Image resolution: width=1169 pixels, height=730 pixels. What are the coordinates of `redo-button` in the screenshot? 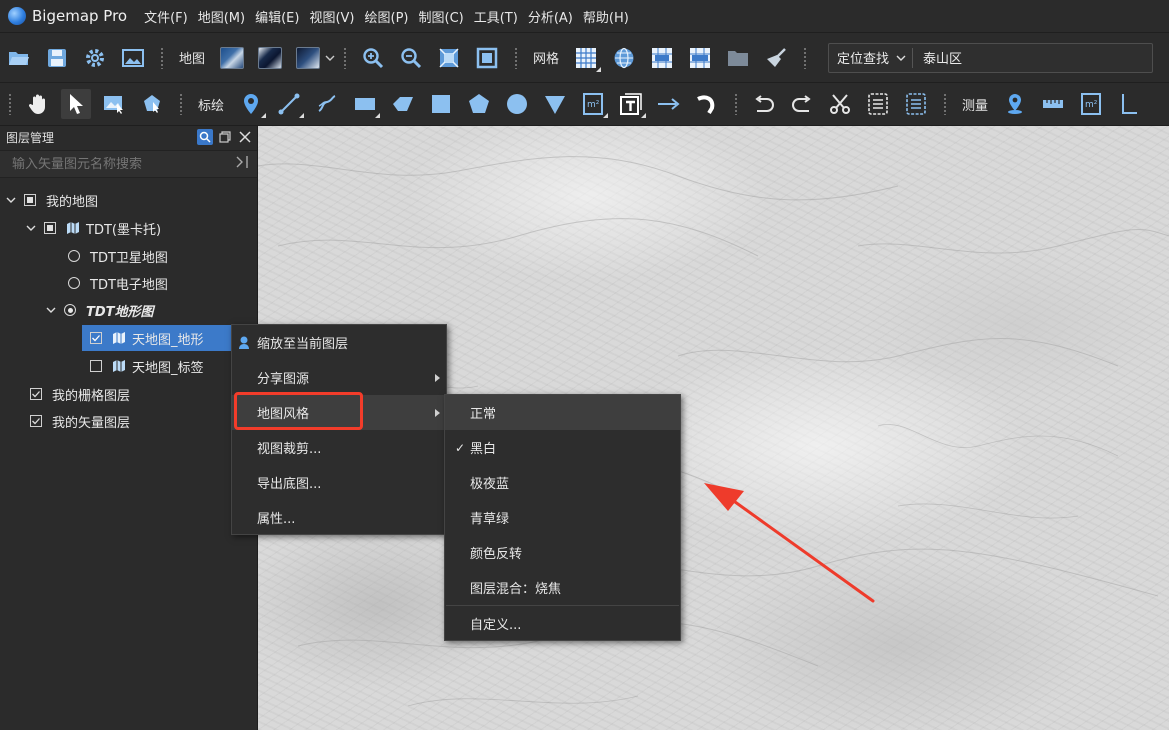 It's located at (802, 104).